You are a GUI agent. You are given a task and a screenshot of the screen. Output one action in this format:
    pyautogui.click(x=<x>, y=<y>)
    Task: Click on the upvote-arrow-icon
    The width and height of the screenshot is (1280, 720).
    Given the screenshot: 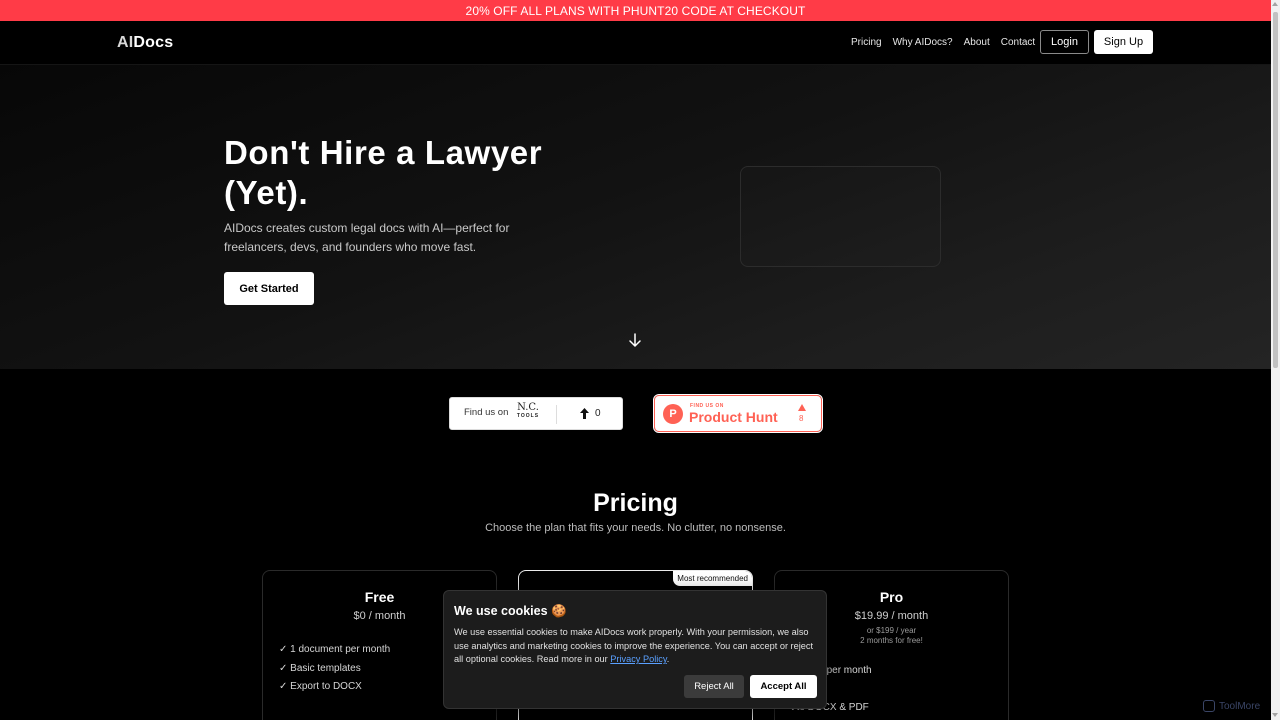 What is the action you would take?
    pyautogui.click(x=584, y=413)
    